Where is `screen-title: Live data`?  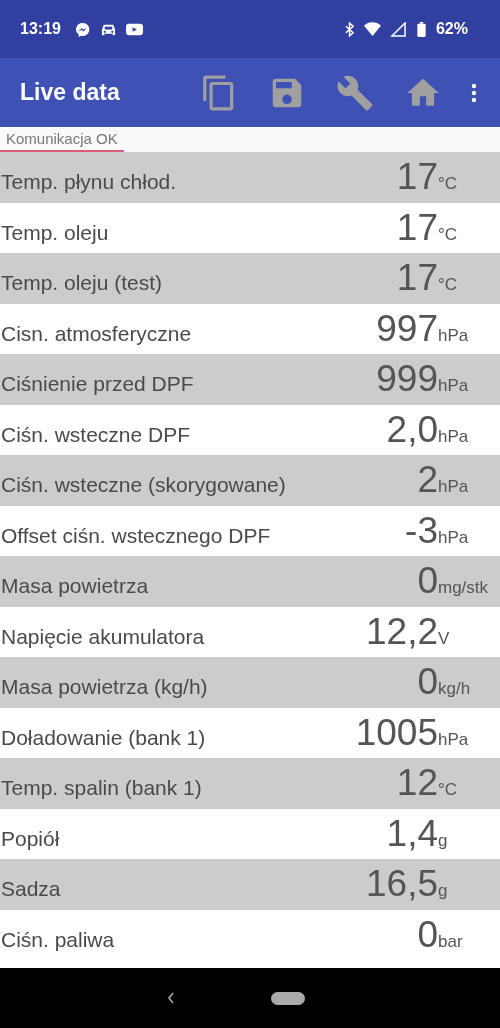 screen-title: Live data is located at coordinates (70, 92).